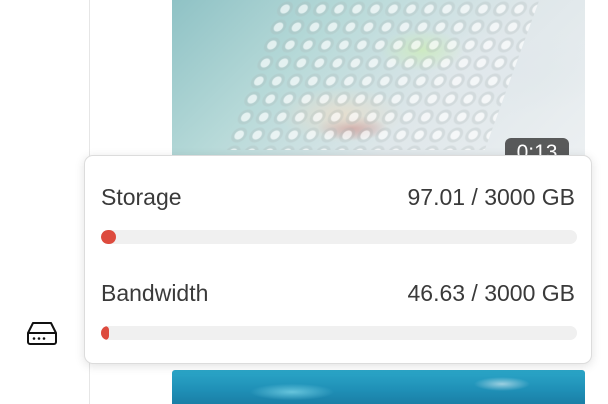 Image resolution: width=608 pixels, height=404 pixels. Describe the element at coordinates (378, 387) in the screenshot. I see `video-thumbnail-next` at that location.